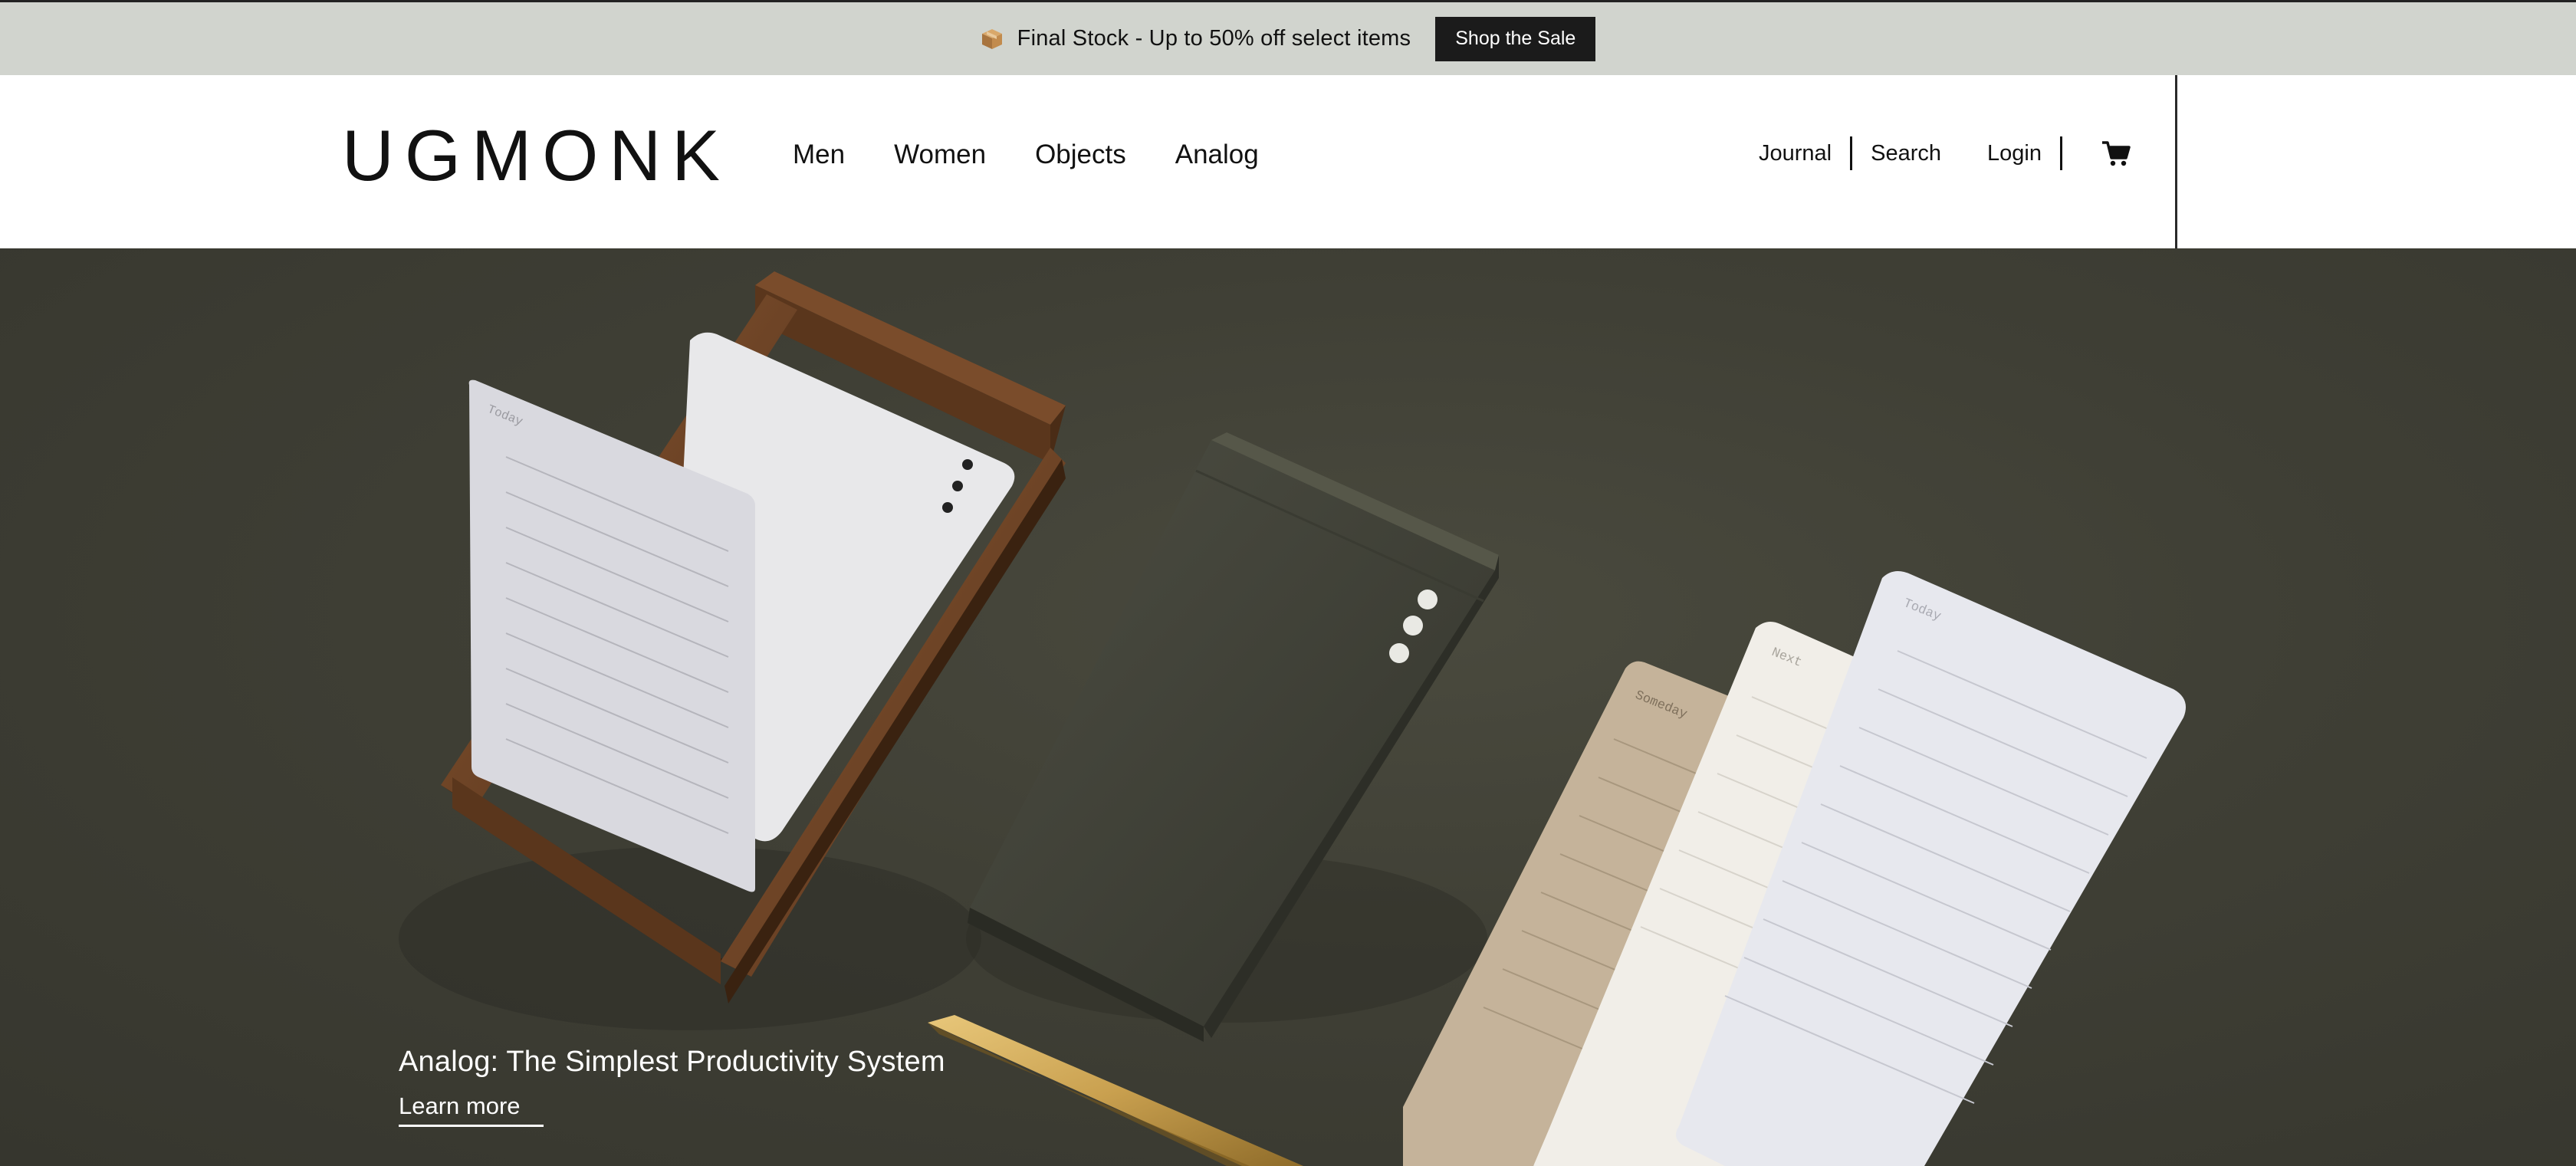 The height and width of the screenshot is (1166, 2576). I want to click on logo: UGMONK, so click(536, 156).